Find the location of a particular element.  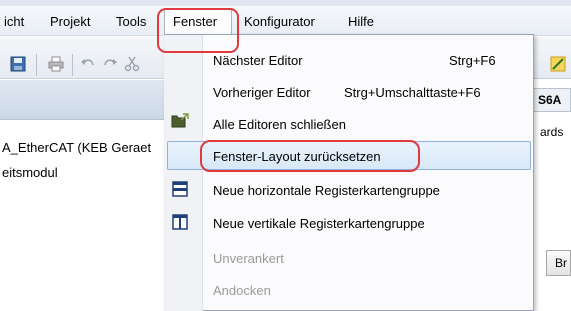

menu-item-konfigurator: Konfigurator is located at coordinates (279, 22).